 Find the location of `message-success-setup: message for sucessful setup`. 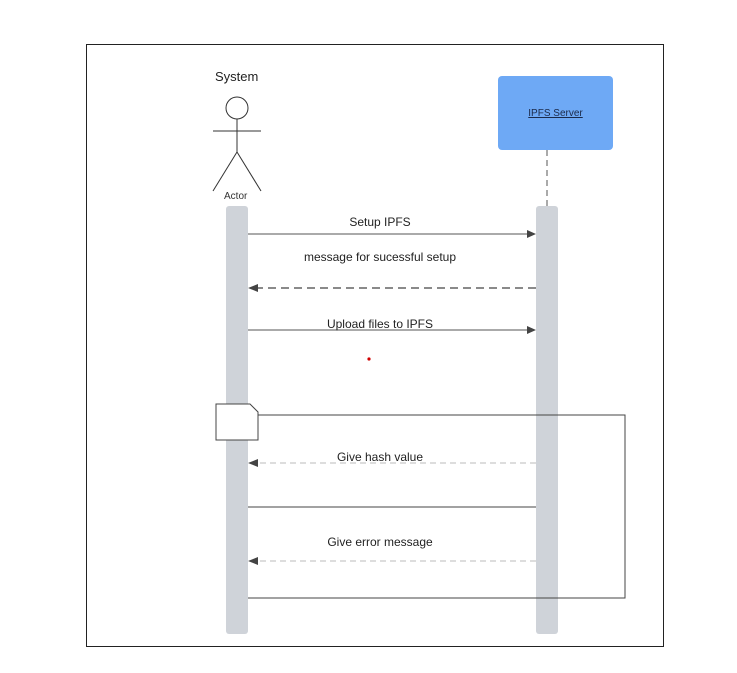

message-success-setup: message for sucessful setup is located at coordinates (380, 257).